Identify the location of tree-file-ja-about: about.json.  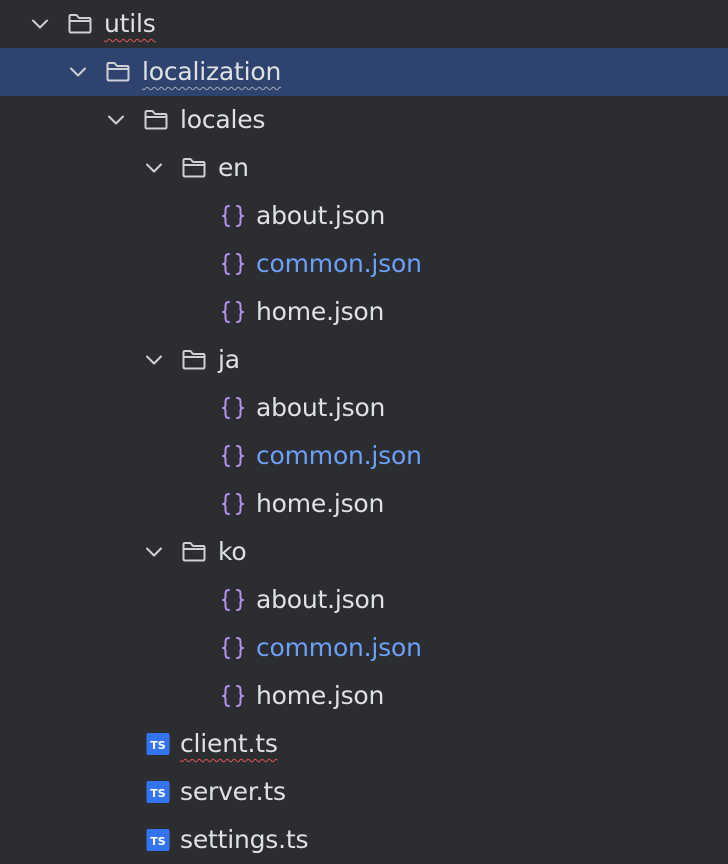
(364, 408).